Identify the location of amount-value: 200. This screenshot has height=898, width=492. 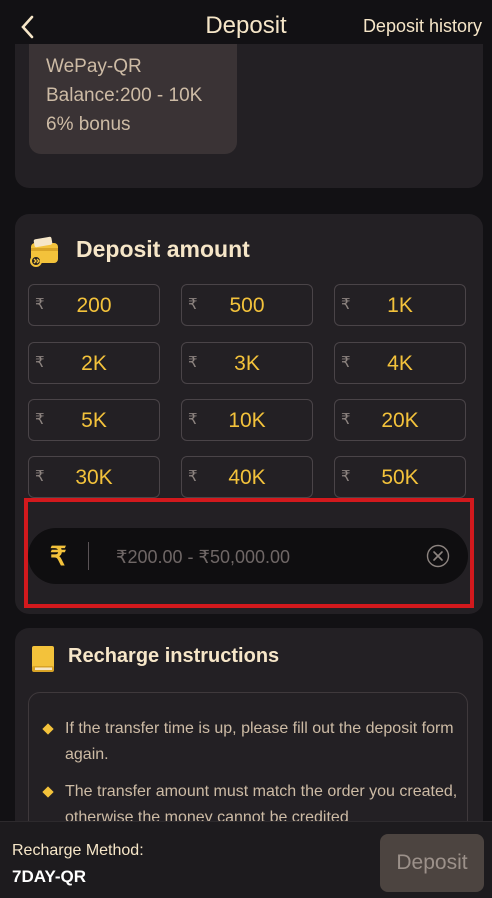
(94, 305).